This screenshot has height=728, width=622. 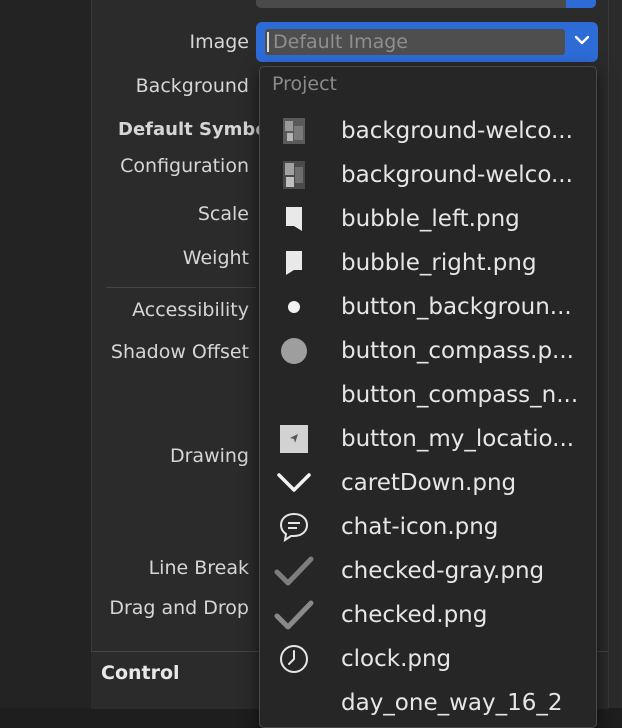 I want to click on image-combo-field: Default Image, so click(x=415, y=42).